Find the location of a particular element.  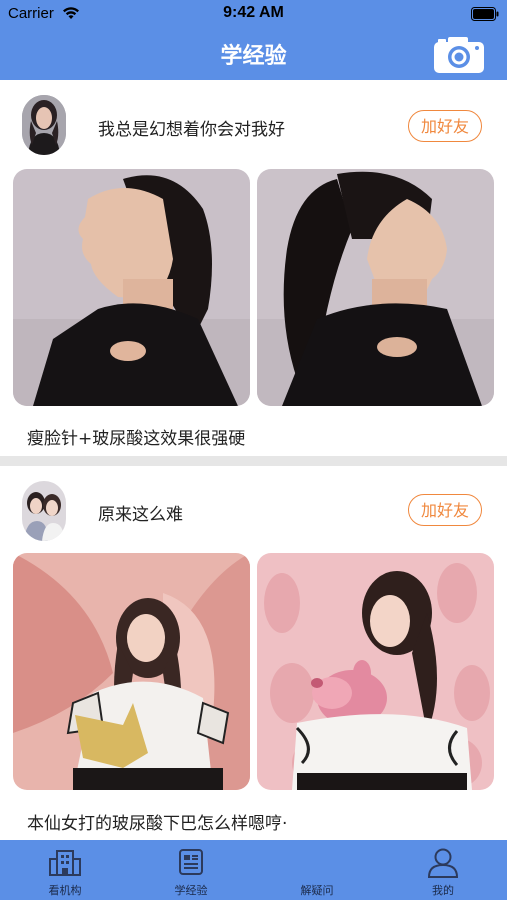

camera-button is located at coordinates (459, 55).